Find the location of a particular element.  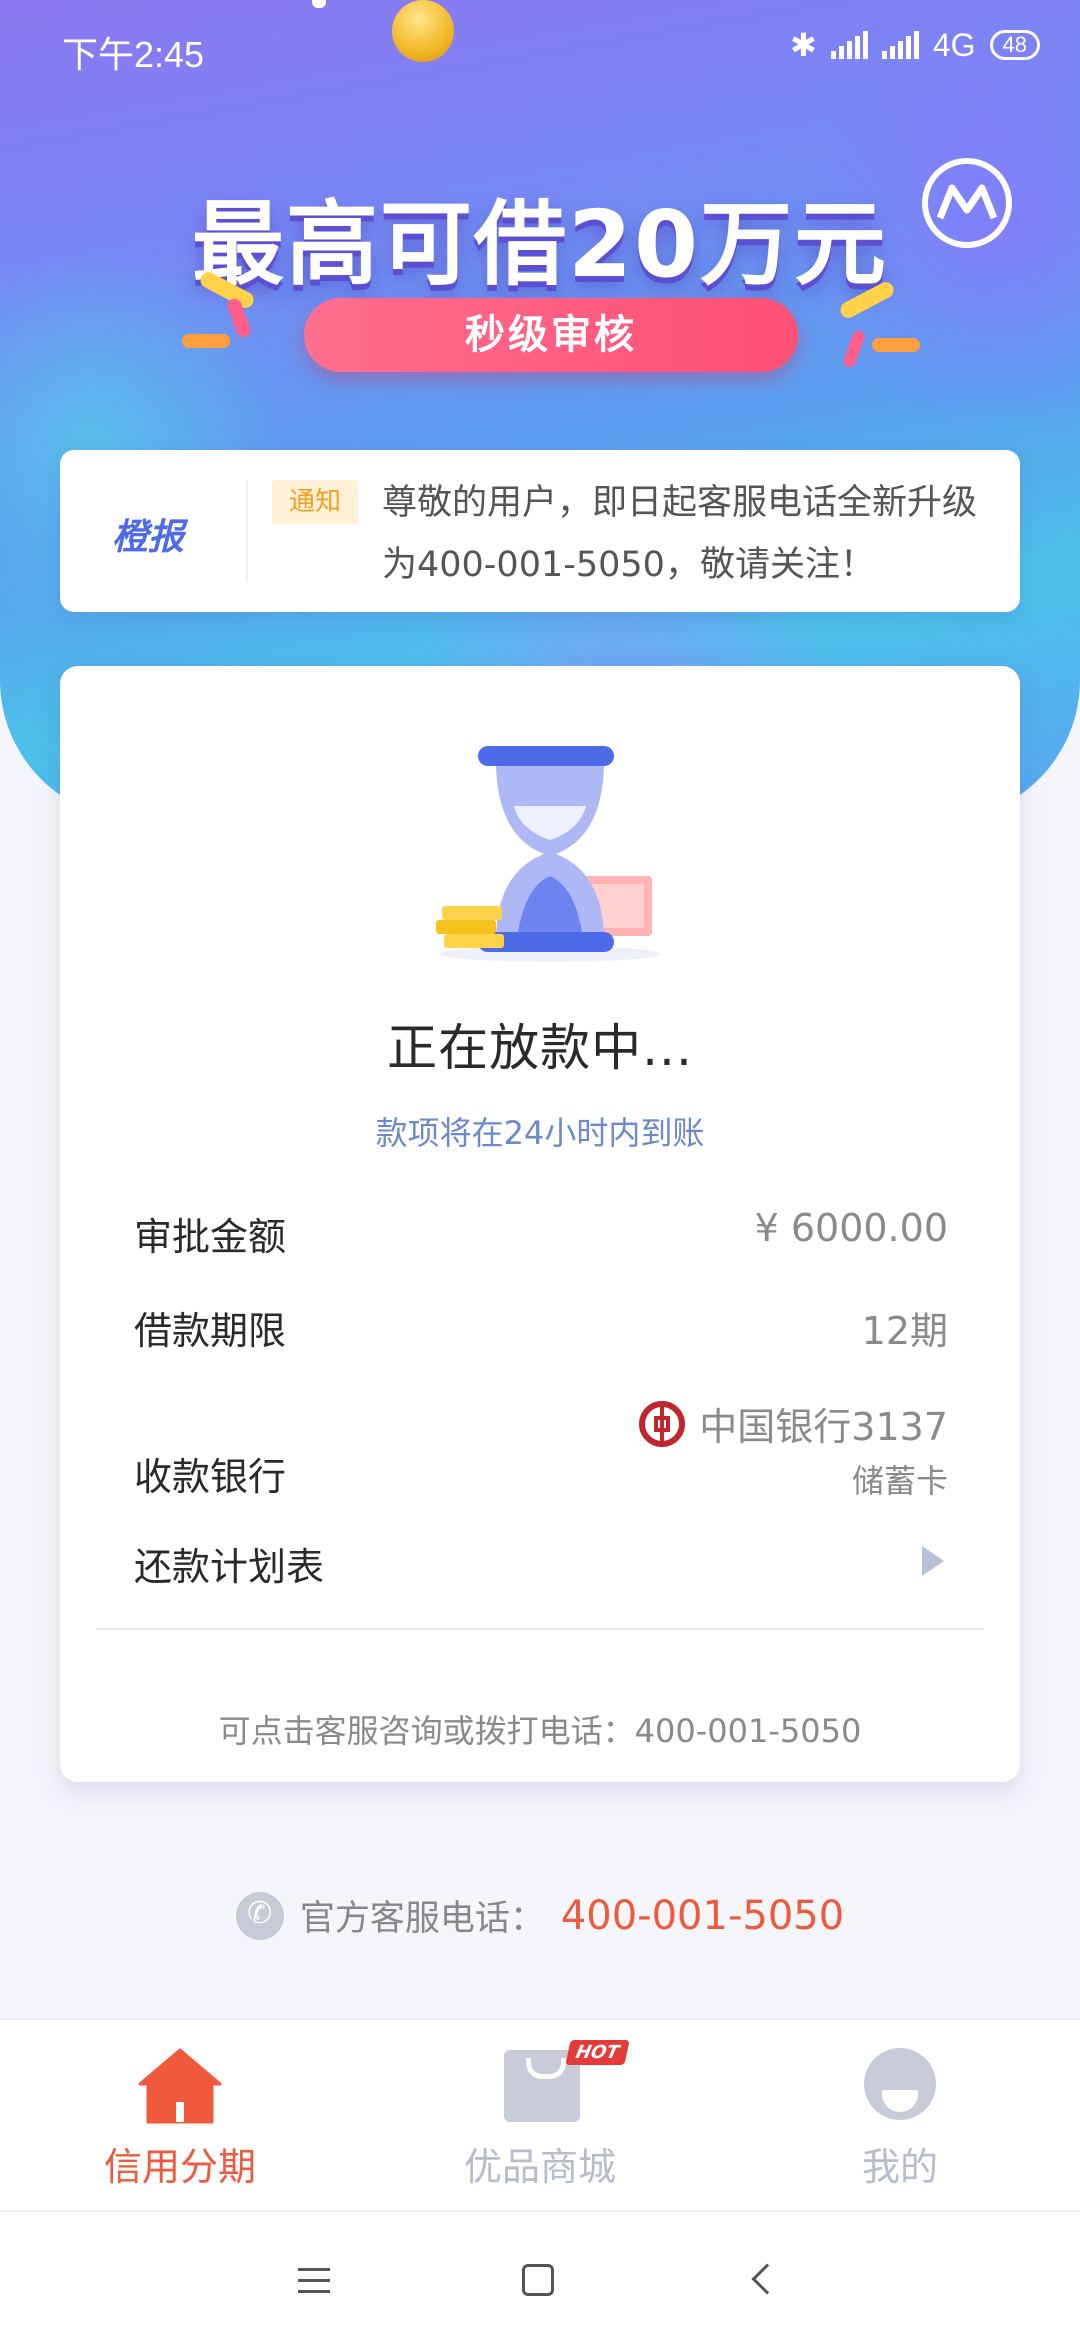

tab-credit-installment: 信用分期 is located at coordinates (180, 2116).